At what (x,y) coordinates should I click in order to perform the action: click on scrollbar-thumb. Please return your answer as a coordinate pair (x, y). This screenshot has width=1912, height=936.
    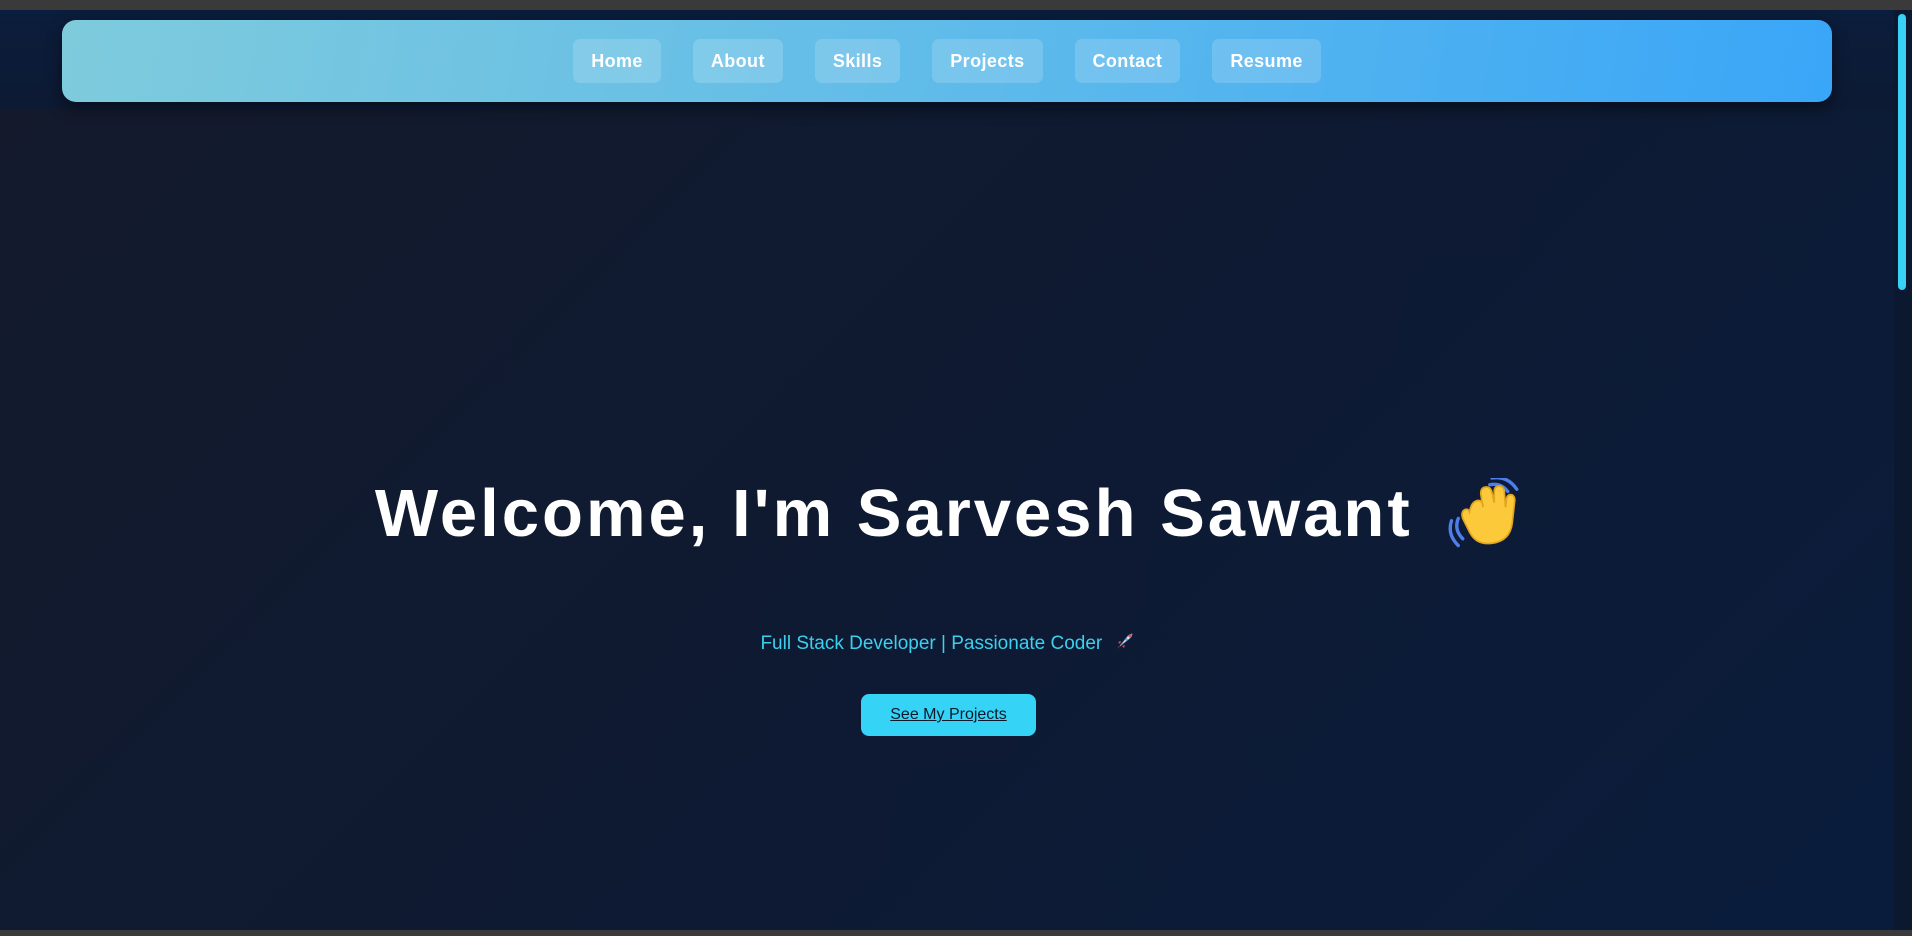
    Looking at the image, I should click on (1902, 152).